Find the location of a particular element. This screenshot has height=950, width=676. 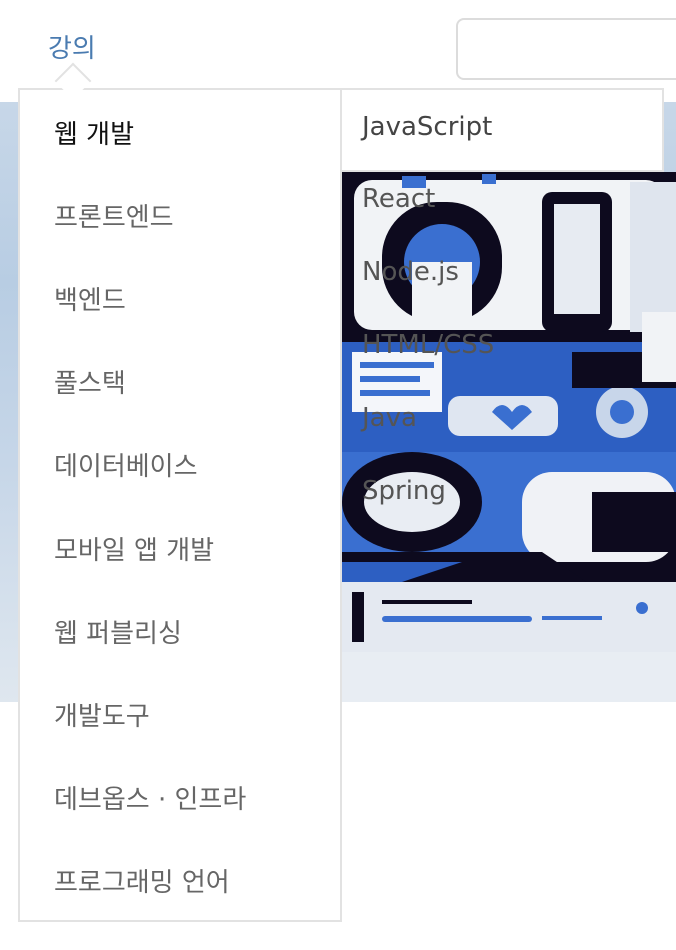

category-item-backend: 백엔드 is located at coordinates (90, 298).